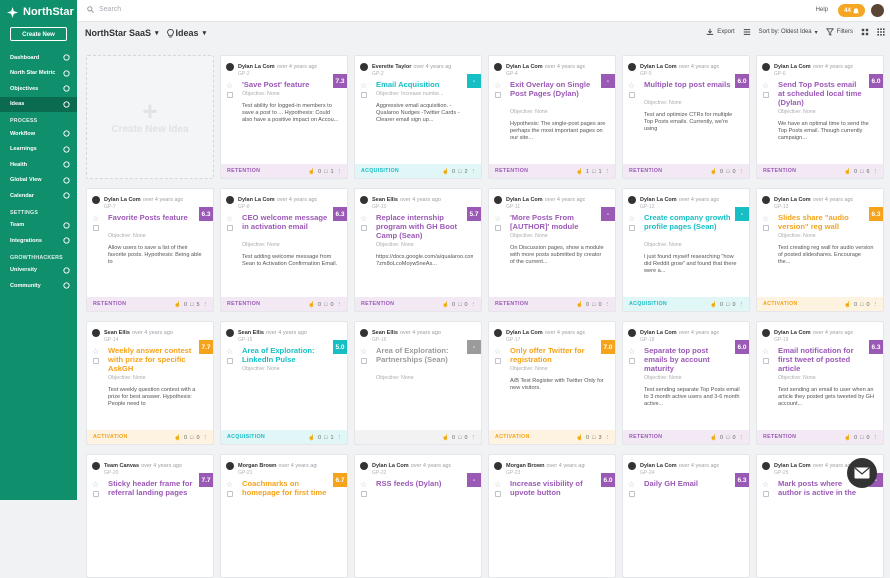 The width and height of the screenshot is (890, 578). Describe the element at coordinates (285, 488) in the screenshot. I see `idea-title: Coachmarks on homepage for first time` at that location.